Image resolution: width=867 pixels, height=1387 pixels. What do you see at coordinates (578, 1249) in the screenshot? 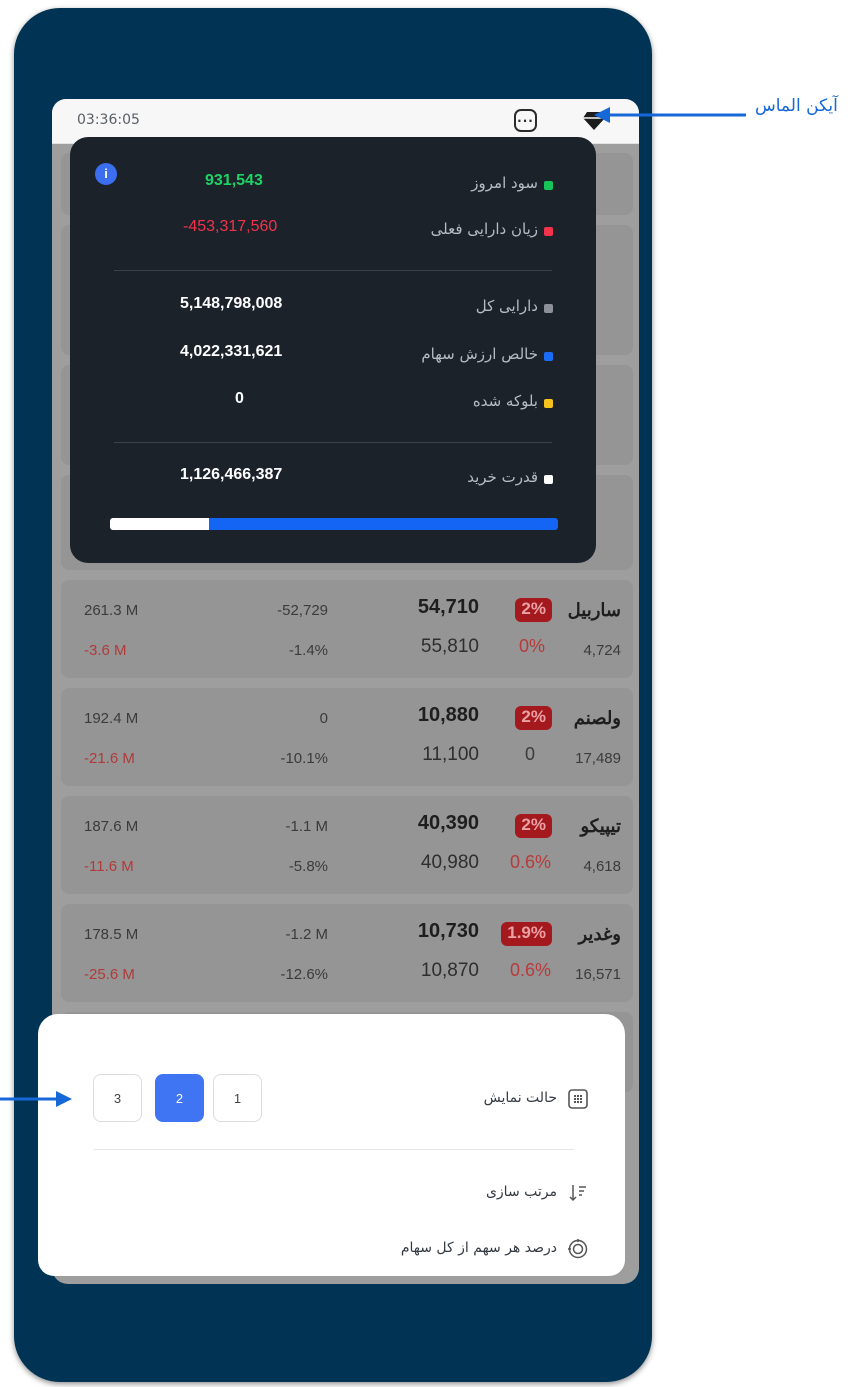
I see `target-icon` at bounding box center [578, 1249].